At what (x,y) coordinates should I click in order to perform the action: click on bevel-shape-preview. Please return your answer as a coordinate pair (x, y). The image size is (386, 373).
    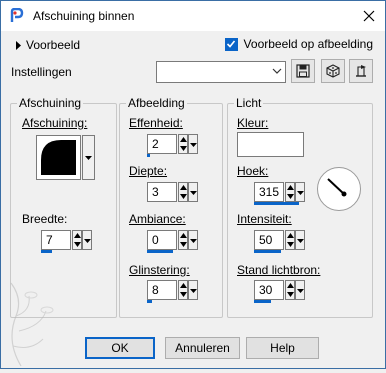
    Looking at the image, I should click on (58, 157).